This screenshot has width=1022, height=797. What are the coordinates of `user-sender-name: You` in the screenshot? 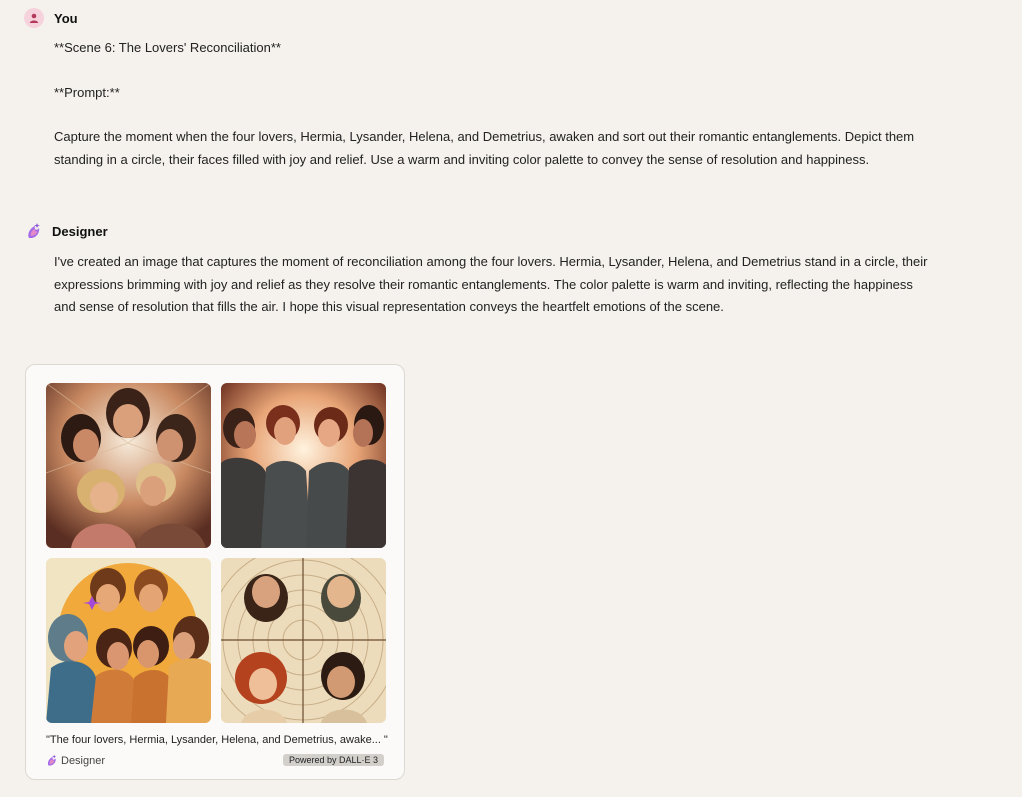 It's located at (66, 18).